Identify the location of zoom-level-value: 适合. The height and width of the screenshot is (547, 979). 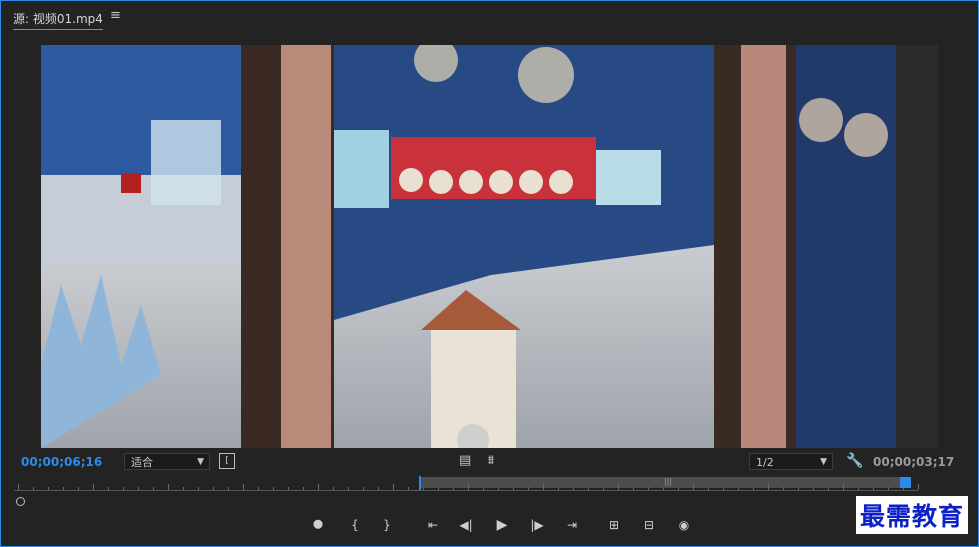
(142, 462).